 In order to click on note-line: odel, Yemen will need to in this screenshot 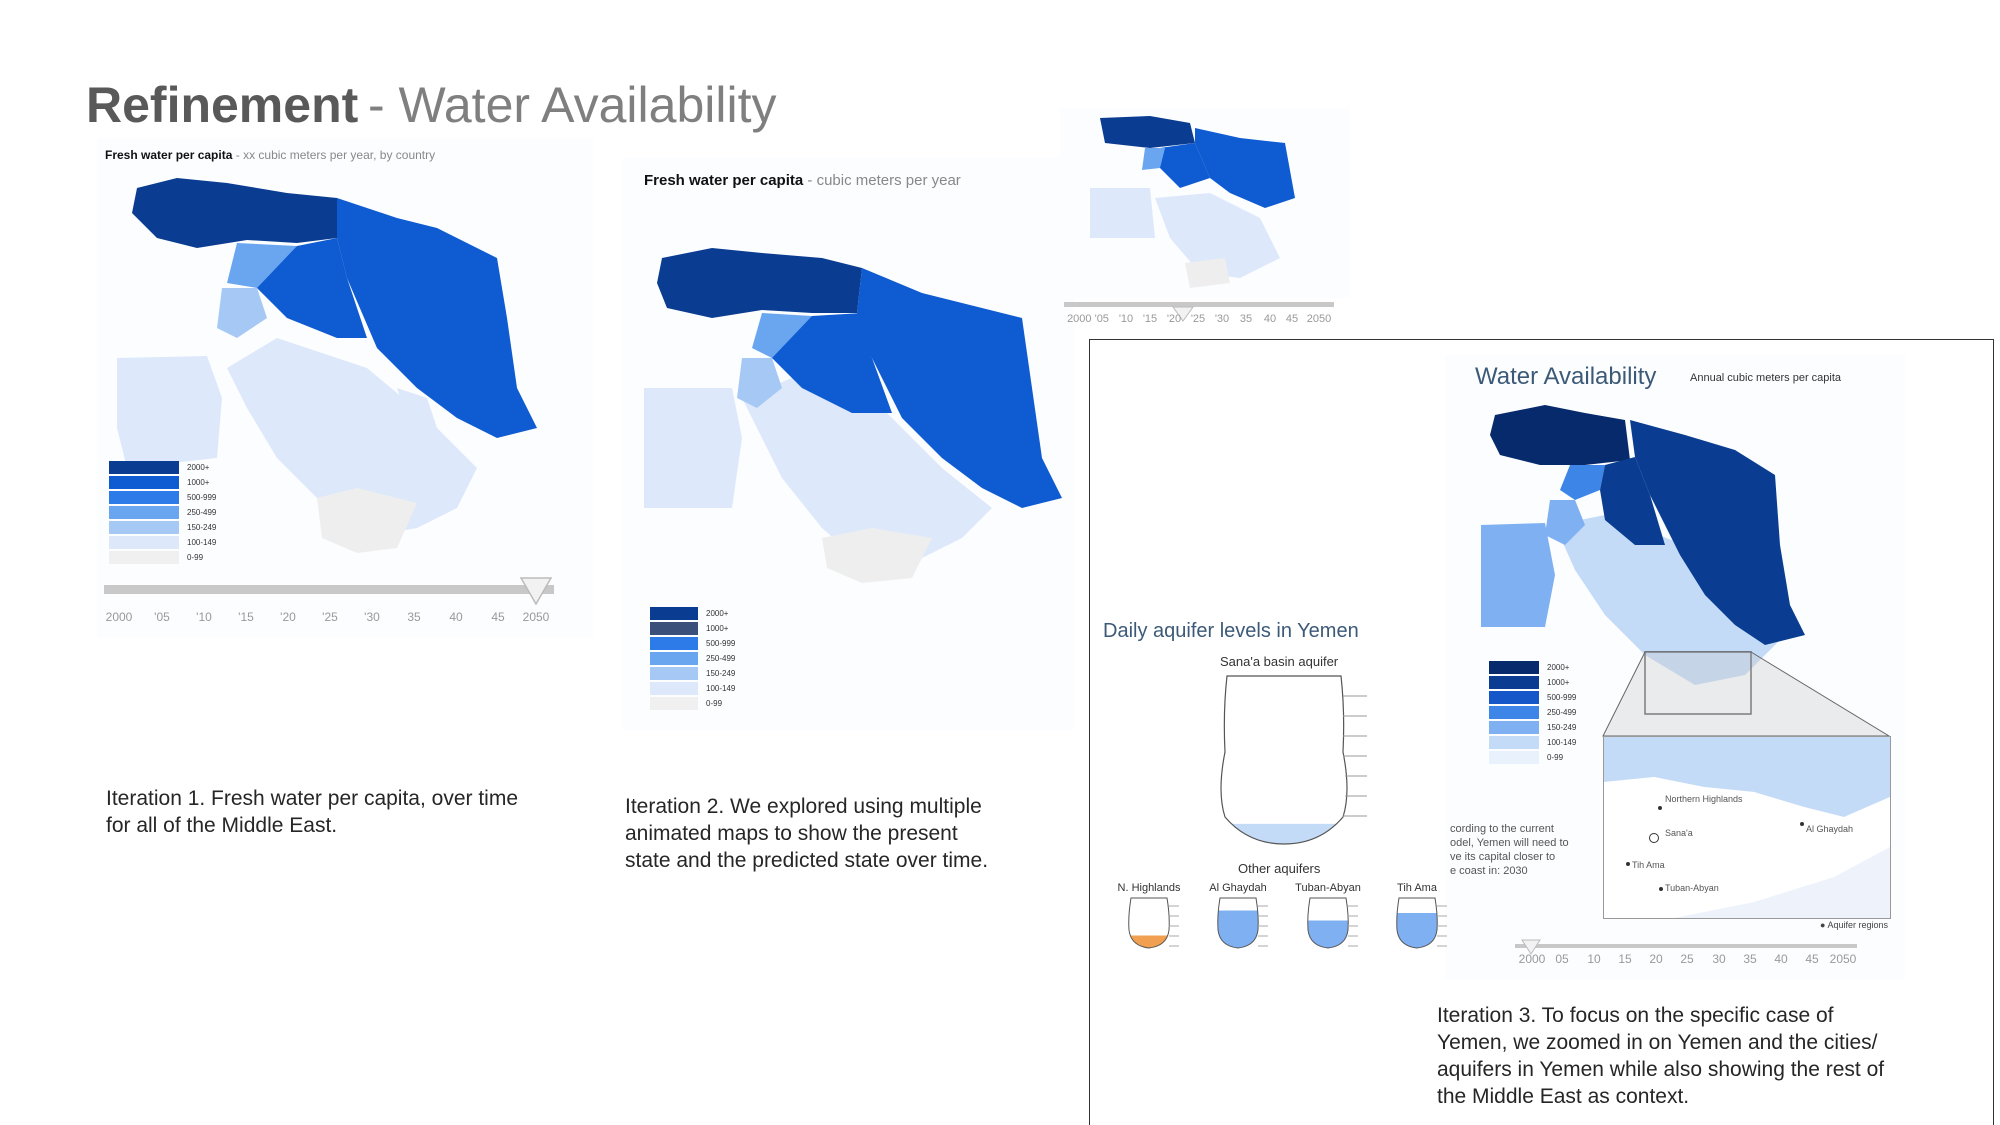, I will do `click(1509, 843)`.